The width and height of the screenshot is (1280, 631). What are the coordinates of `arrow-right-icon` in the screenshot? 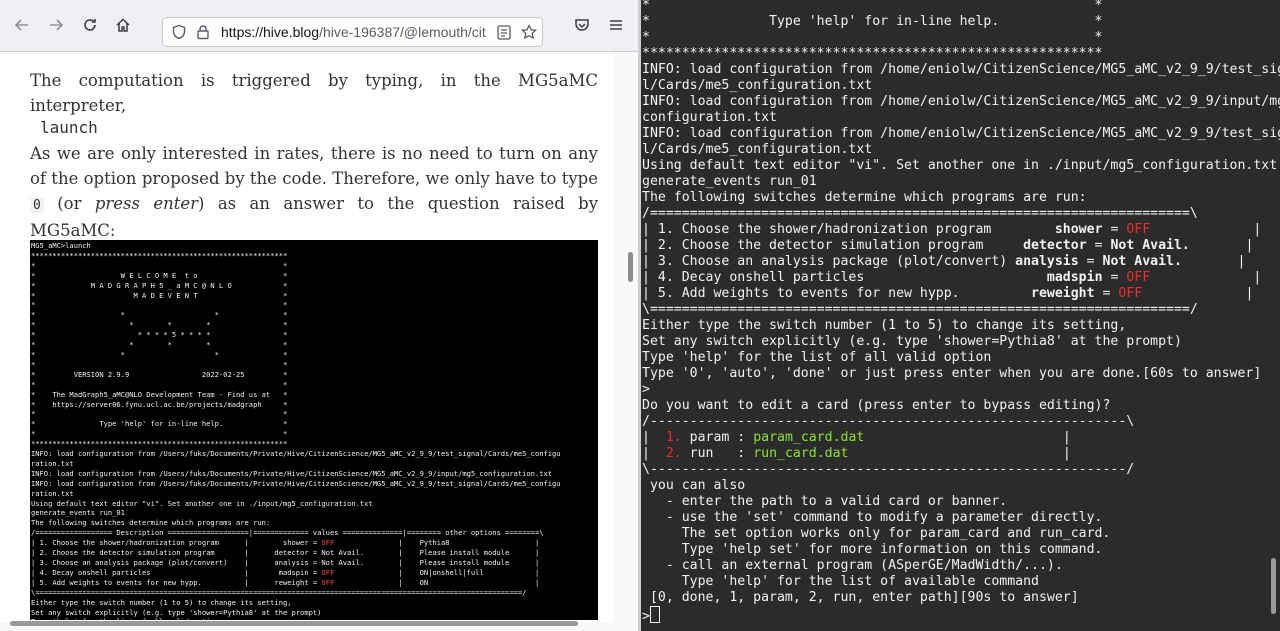 It's located at (57, 25).